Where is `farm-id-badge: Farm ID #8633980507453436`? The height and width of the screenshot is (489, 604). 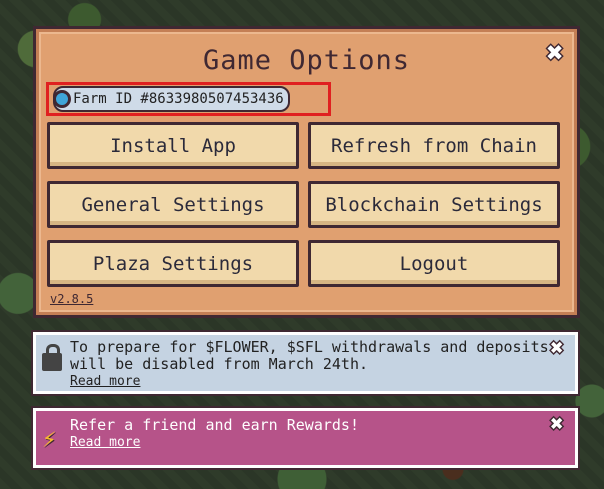
farm-id-badge: Farm ID #8633980507453436 is located at coordinates (171, 99).